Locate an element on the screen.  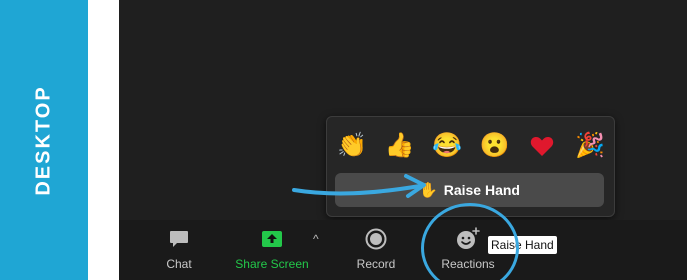
red-heart-shape is located at coordinates (542, 146).